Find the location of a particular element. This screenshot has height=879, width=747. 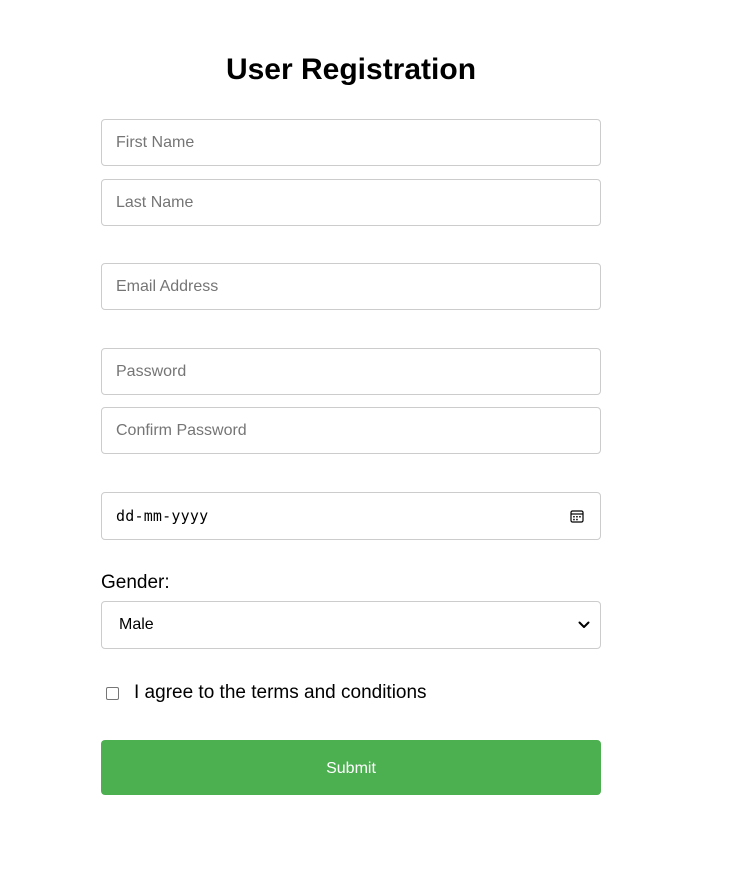

first-name-input is located at coordinates (351, 142).